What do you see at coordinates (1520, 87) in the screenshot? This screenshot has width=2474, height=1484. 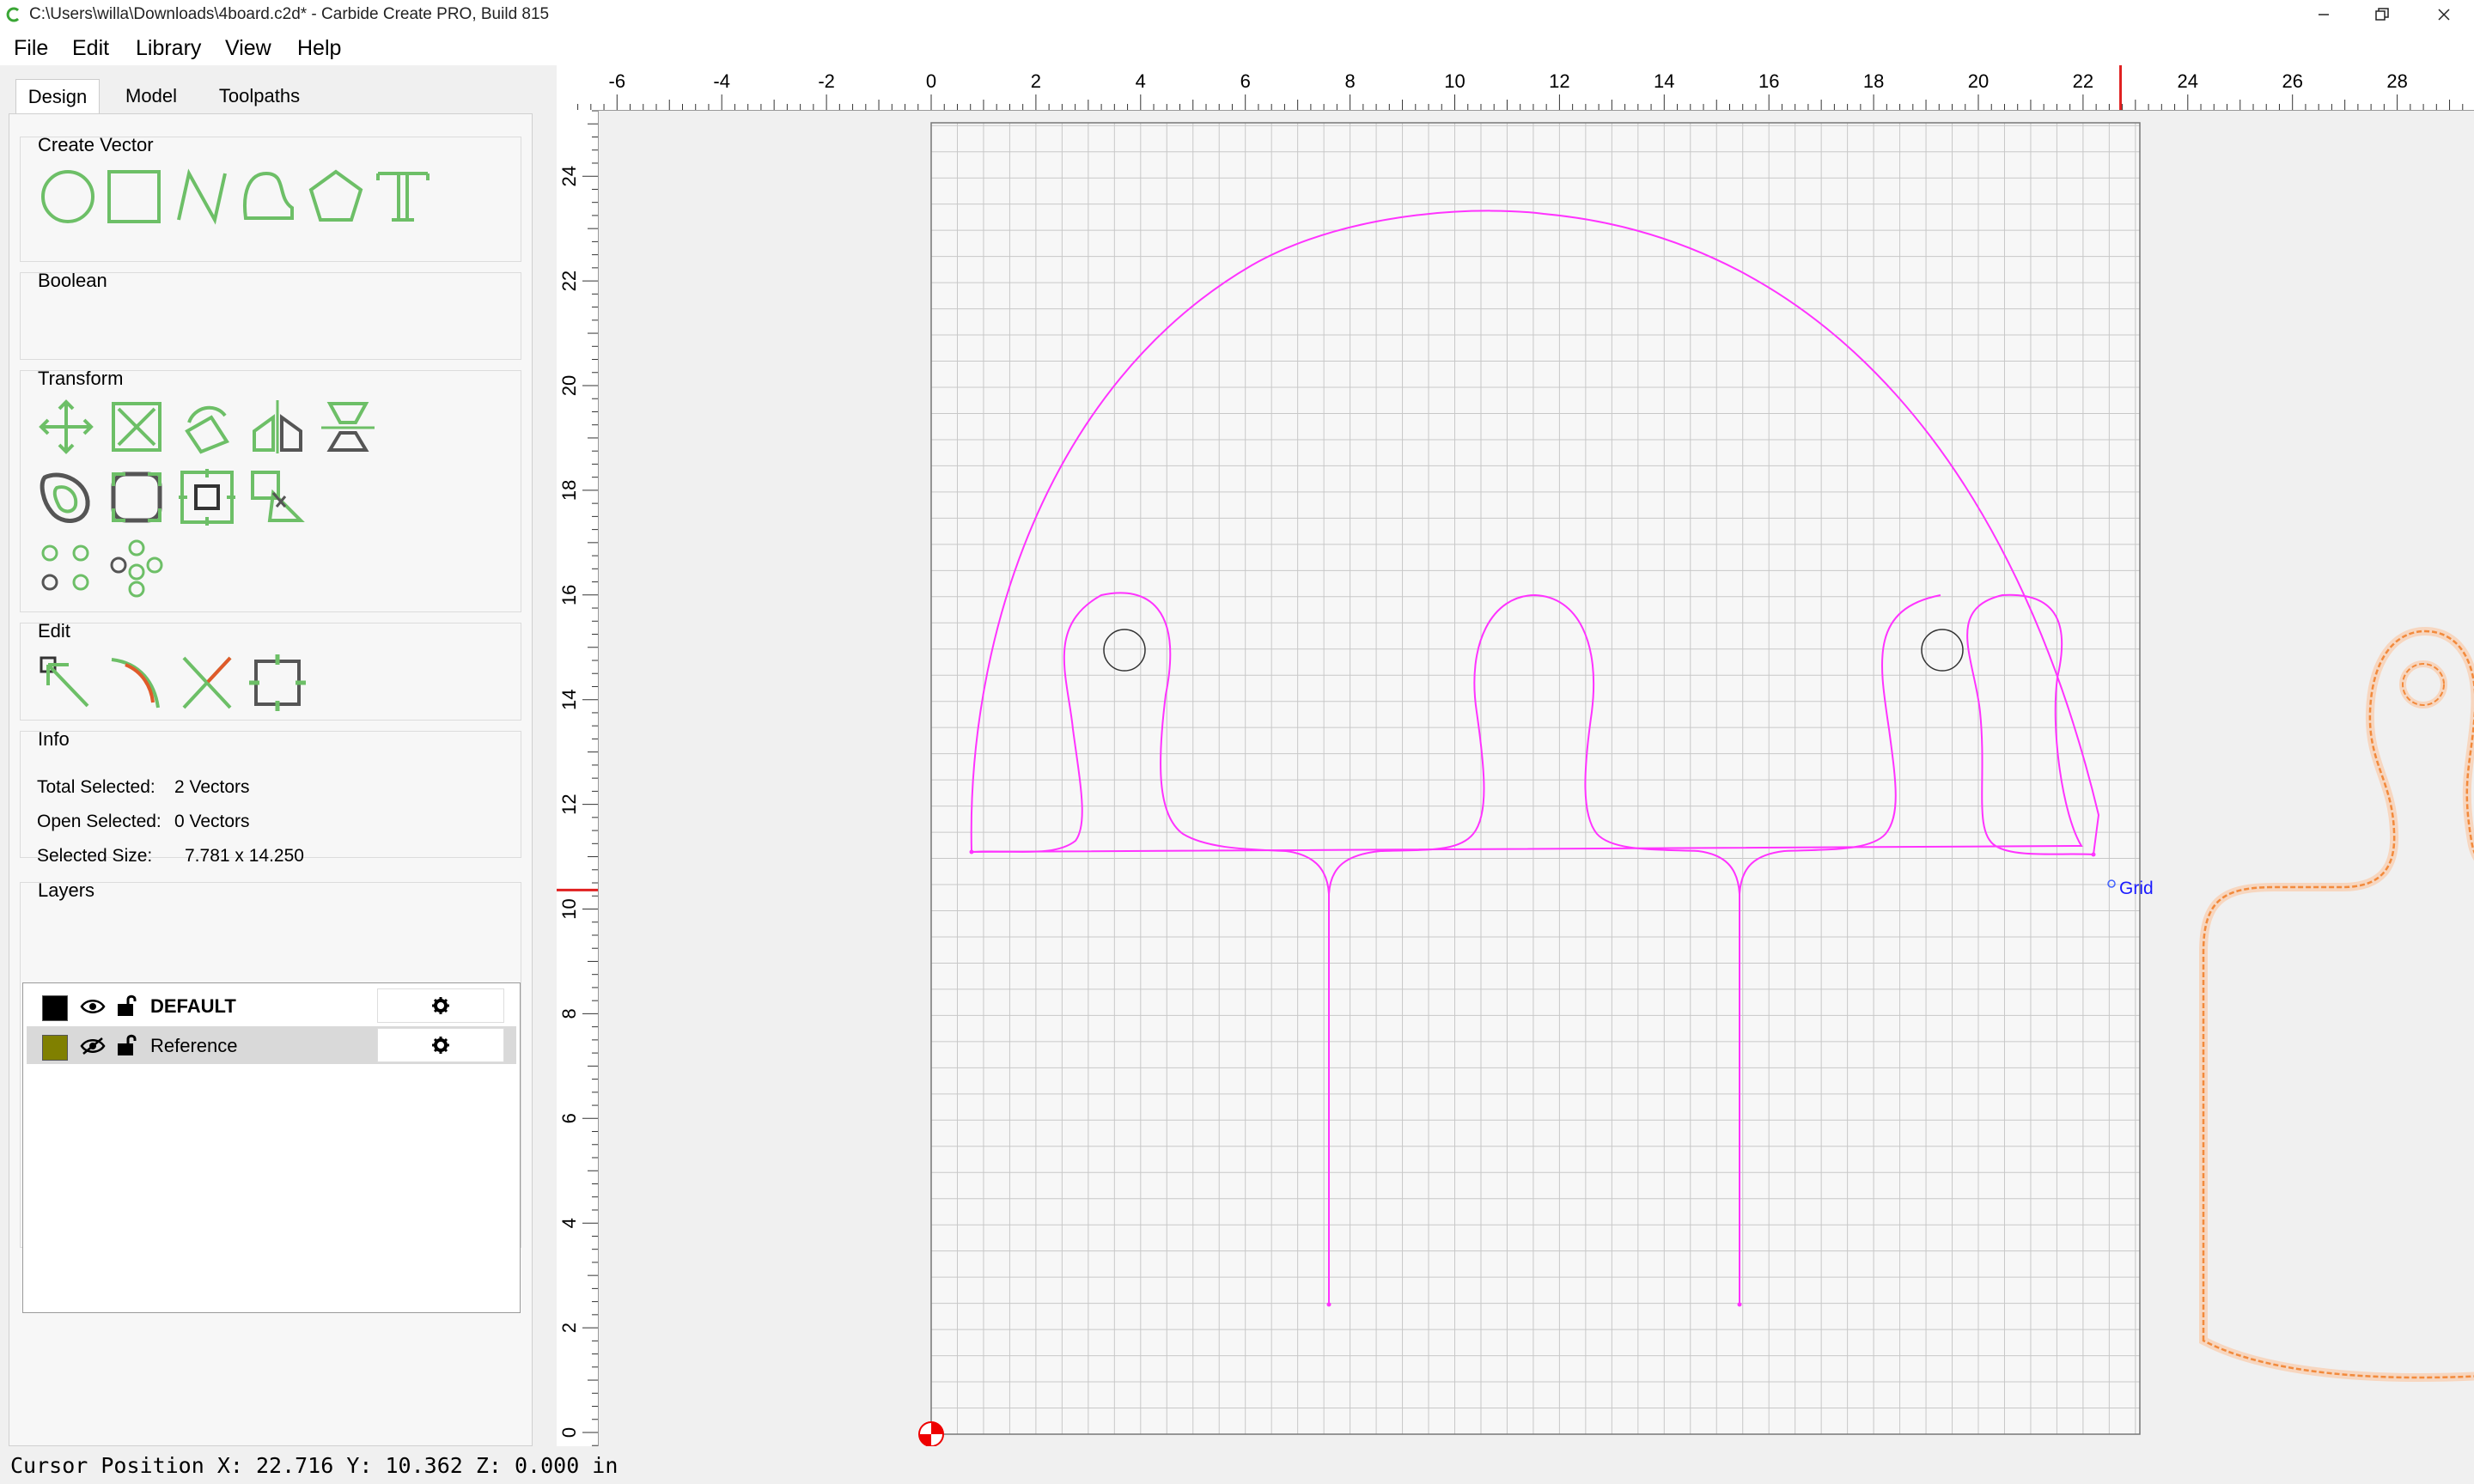 I see `horizontal-ruler-ticks: -6 -4 -2 0 2 4 6 8 10 12 14 16 18 20 22 24 26 28` at bounding box center [1520, 87].